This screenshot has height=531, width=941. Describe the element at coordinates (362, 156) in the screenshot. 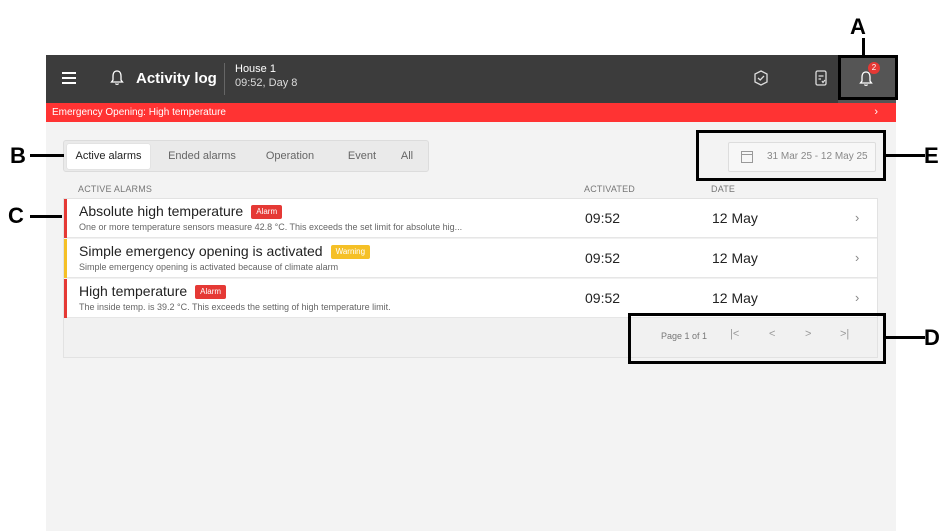

I see `tab-event: Event` at that location.